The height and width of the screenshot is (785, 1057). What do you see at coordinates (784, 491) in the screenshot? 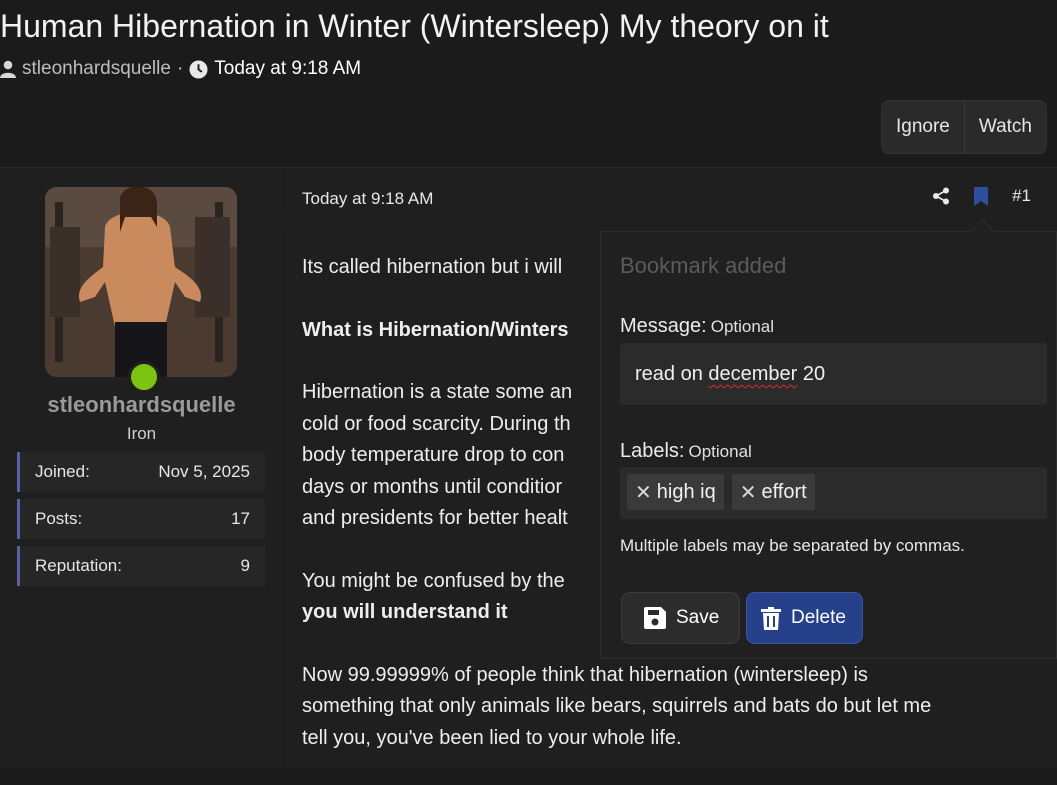
I see `tag-text: effort` at bounding box center [784, 491].